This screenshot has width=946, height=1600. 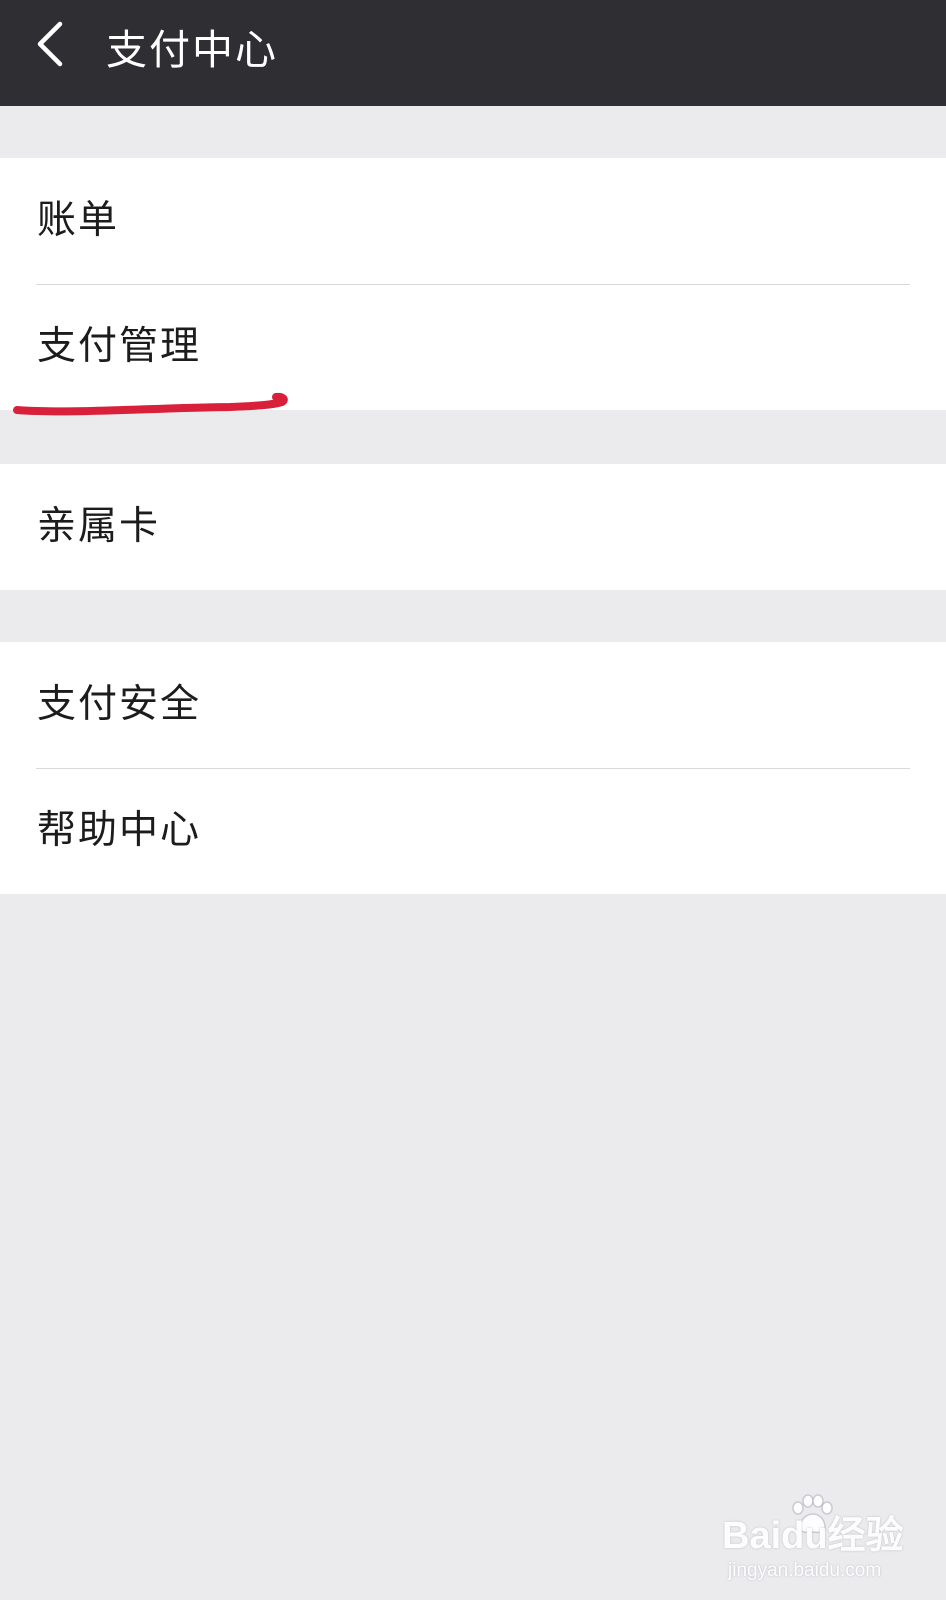 What do you see at coordinates (192, 50) in the screenshot?
I see `page-title: 支付中心` at bounding box center [192, 50].